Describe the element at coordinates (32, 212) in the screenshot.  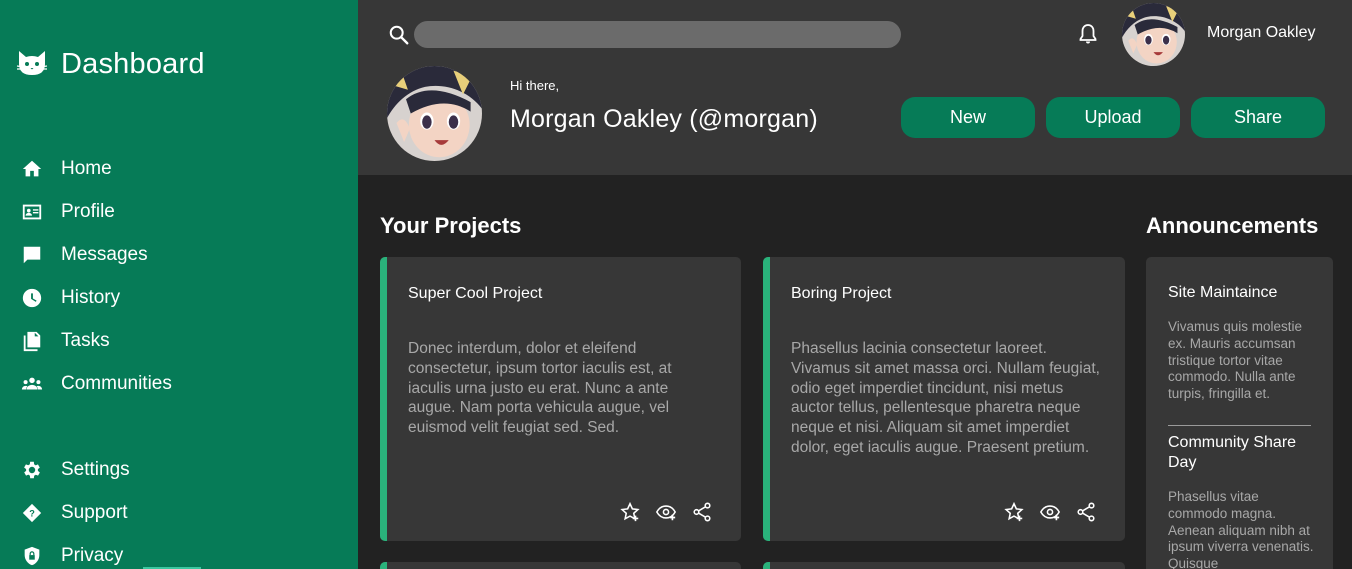
I see `profile-card-icon` at that location.